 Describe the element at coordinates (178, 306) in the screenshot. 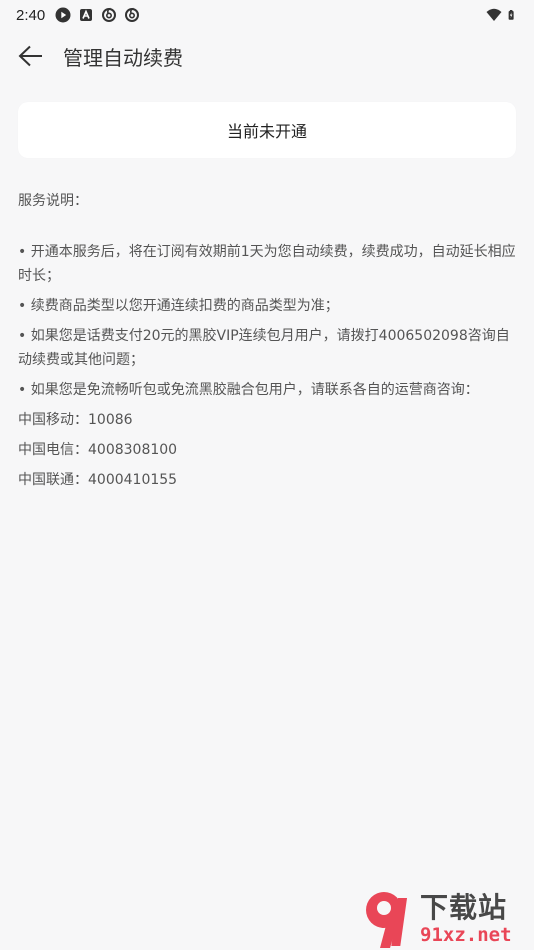

I see `service-item-2: • 续费商品类型以您开通连续扣费的商品类型为准；` at that location.